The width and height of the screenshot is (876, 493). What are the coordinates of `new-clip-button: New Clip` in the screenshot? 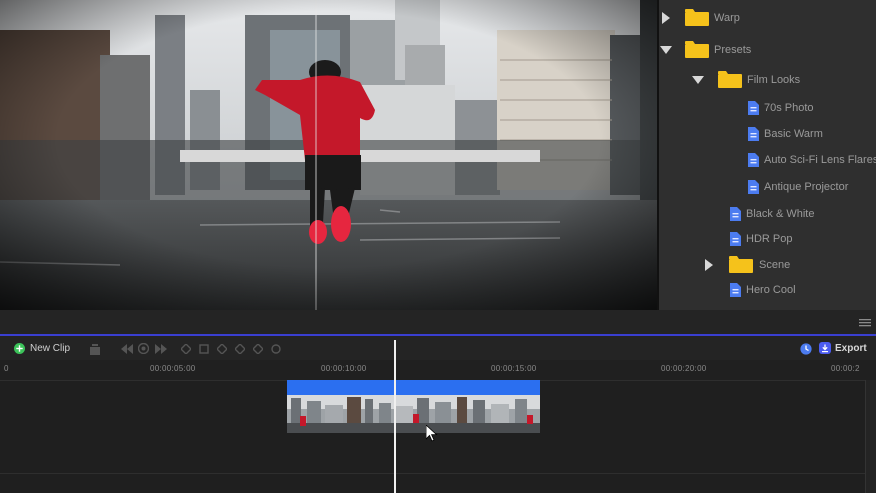 It's located at (42, 348).